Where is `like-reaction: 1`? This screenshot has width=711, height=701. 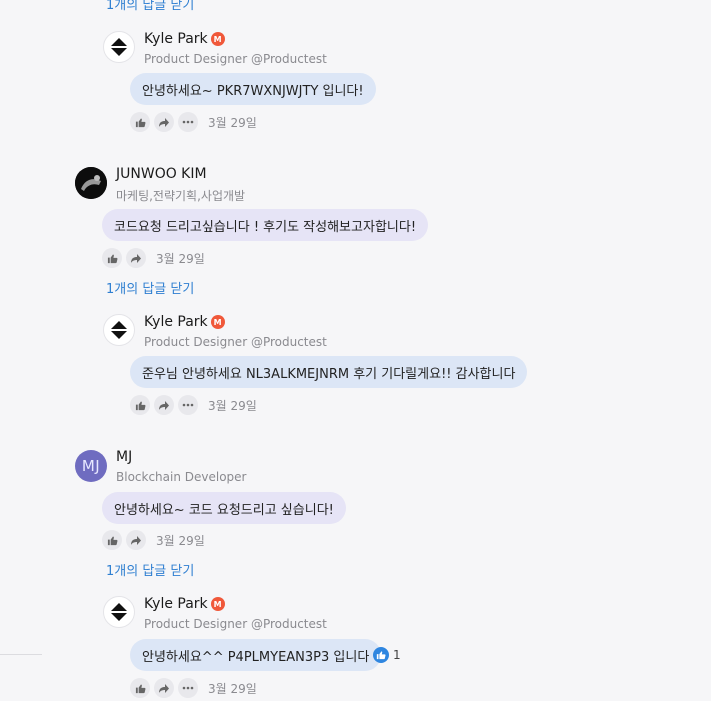 like-reaction: 1 is located at coordinates (387, 655).